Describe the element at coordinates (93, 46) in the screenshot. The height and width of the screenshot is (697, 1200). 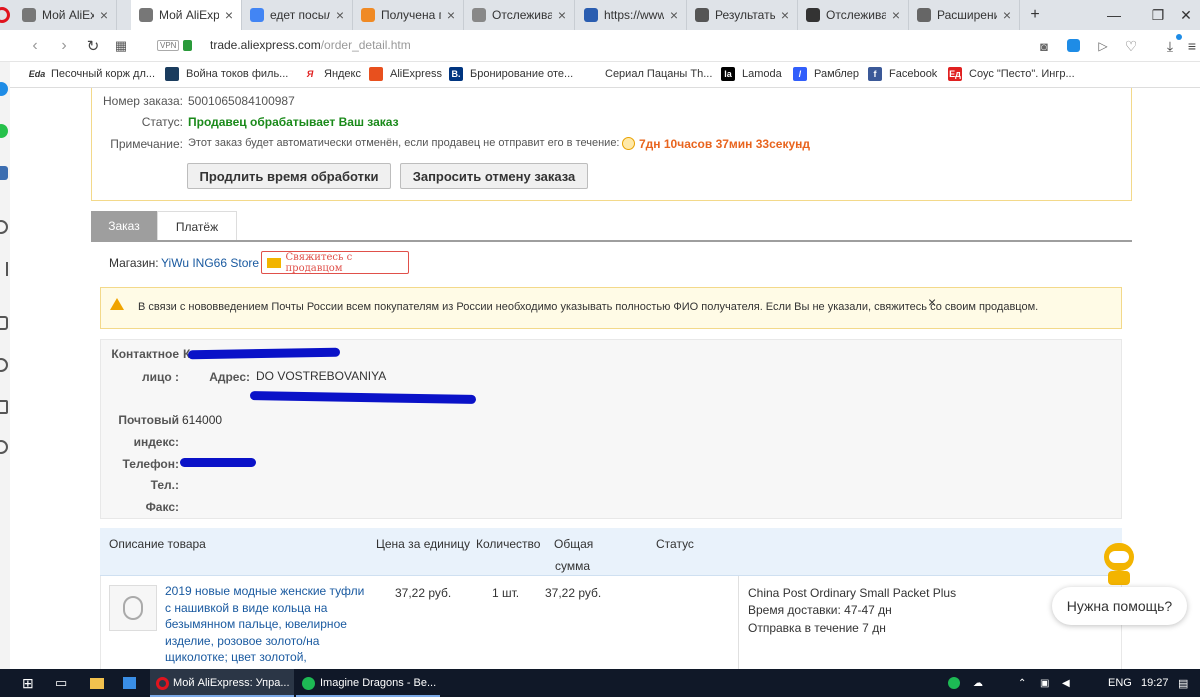
I see `reload-button: ↻` at that location.